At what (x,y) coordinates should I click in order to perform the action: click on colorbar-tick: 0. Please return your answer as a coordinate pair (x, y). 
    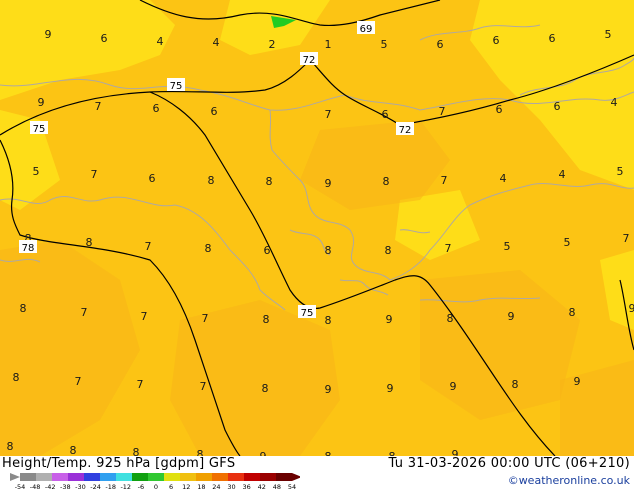
    Looking at the image, I should click on (156, 486).